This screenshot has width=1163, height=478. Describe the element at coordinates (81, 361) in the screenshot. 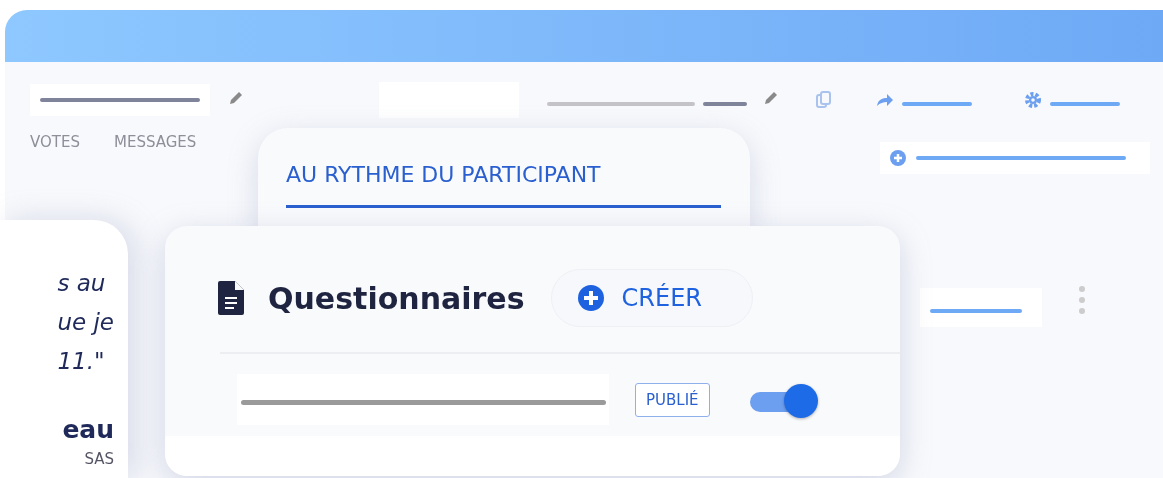

I see `quote-text: 11."` at that location.